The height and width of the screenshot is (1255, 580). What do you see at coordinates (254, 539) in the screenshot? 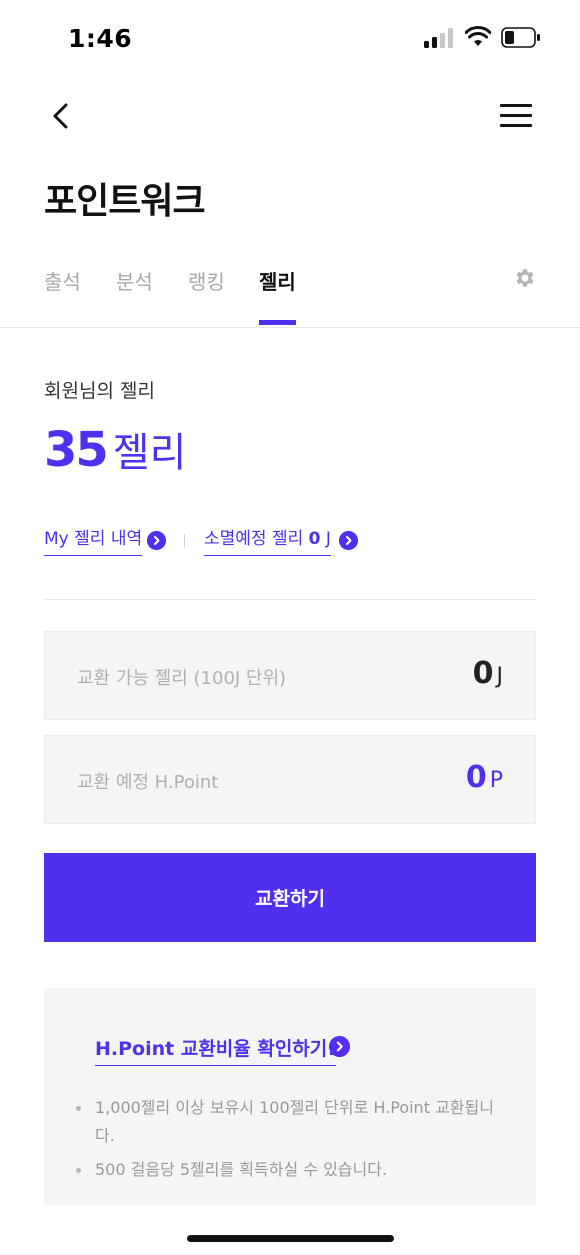
I see `expiring-jelly-label: 소멸예정 젤리` at bounding box center [254, 539].